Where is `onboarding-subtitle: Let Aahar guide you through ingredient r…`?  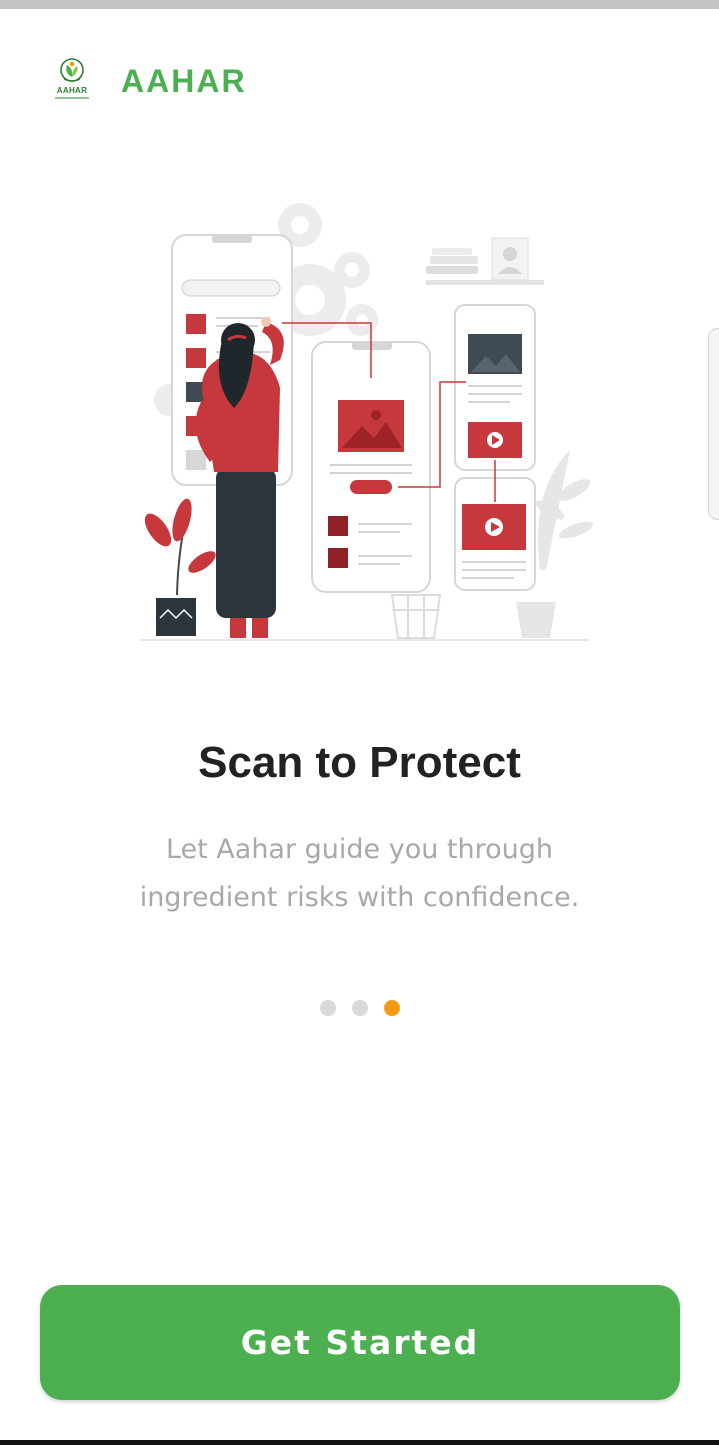 onboarding-subtitle: Let Aahar guide you through ingredient r… is located at coordinates (359, 873).